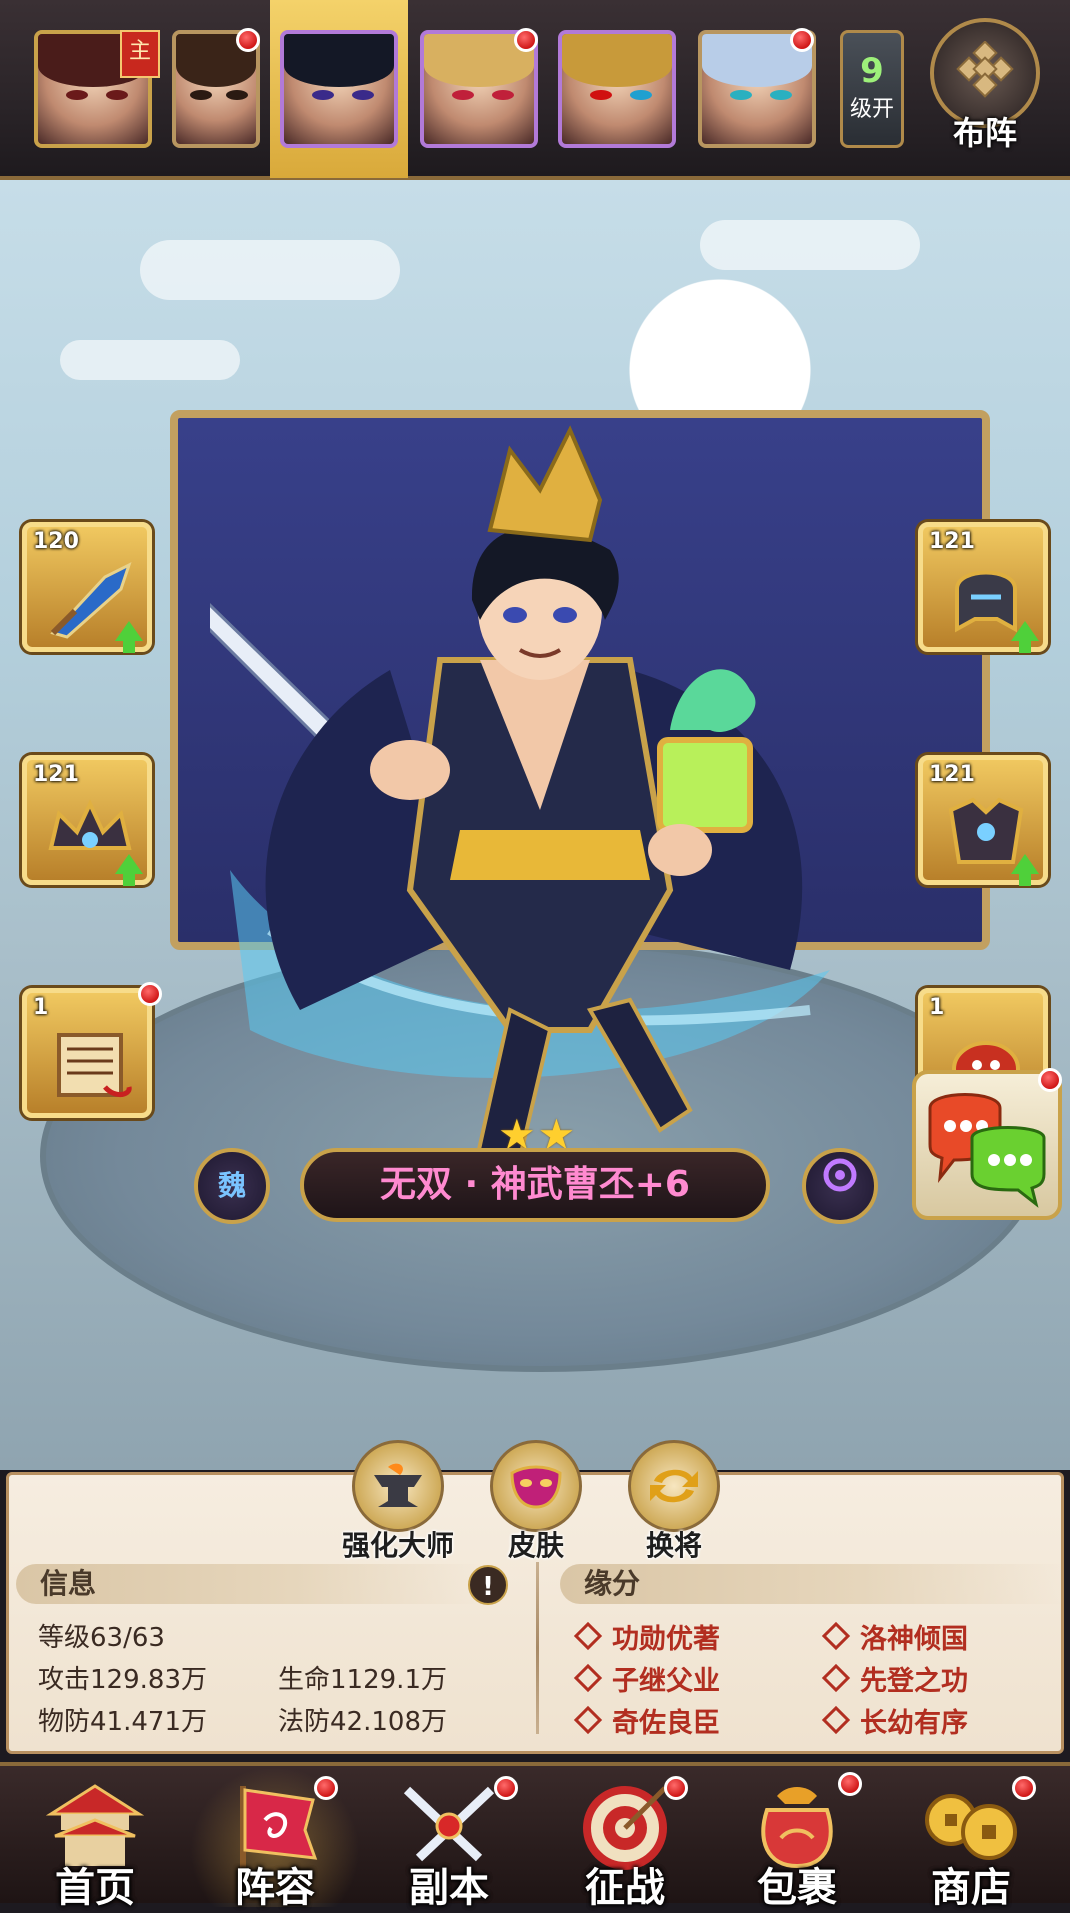  What do you see at coordinates (649, 1720) in the screenshot?
I see `bond-item: 奇佐良臣` at bounding box center [649, 1720].